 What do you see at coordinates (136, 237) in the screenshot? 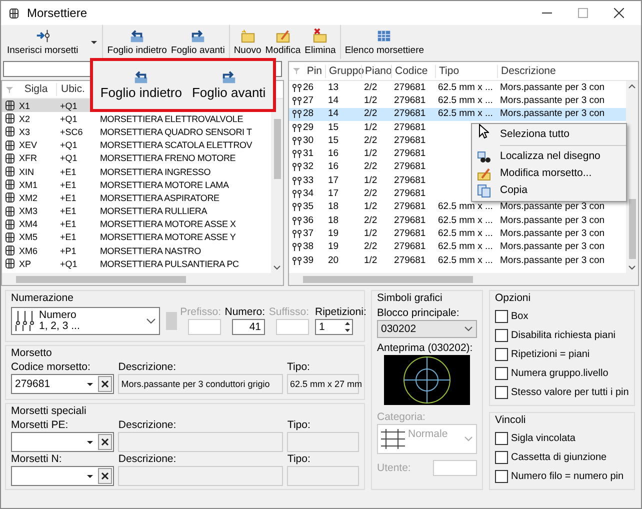
I see `list-row: XM5 +E1 MORSETTIERA MOTORE ASSE Y` at bounding box center [136, 237].